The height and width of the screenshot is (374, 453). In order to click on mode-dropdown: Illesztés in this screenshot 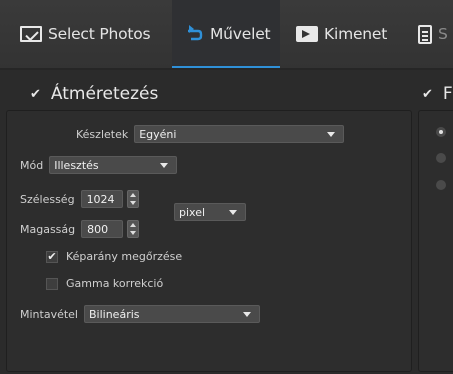, I will do `click(113, 165)`.